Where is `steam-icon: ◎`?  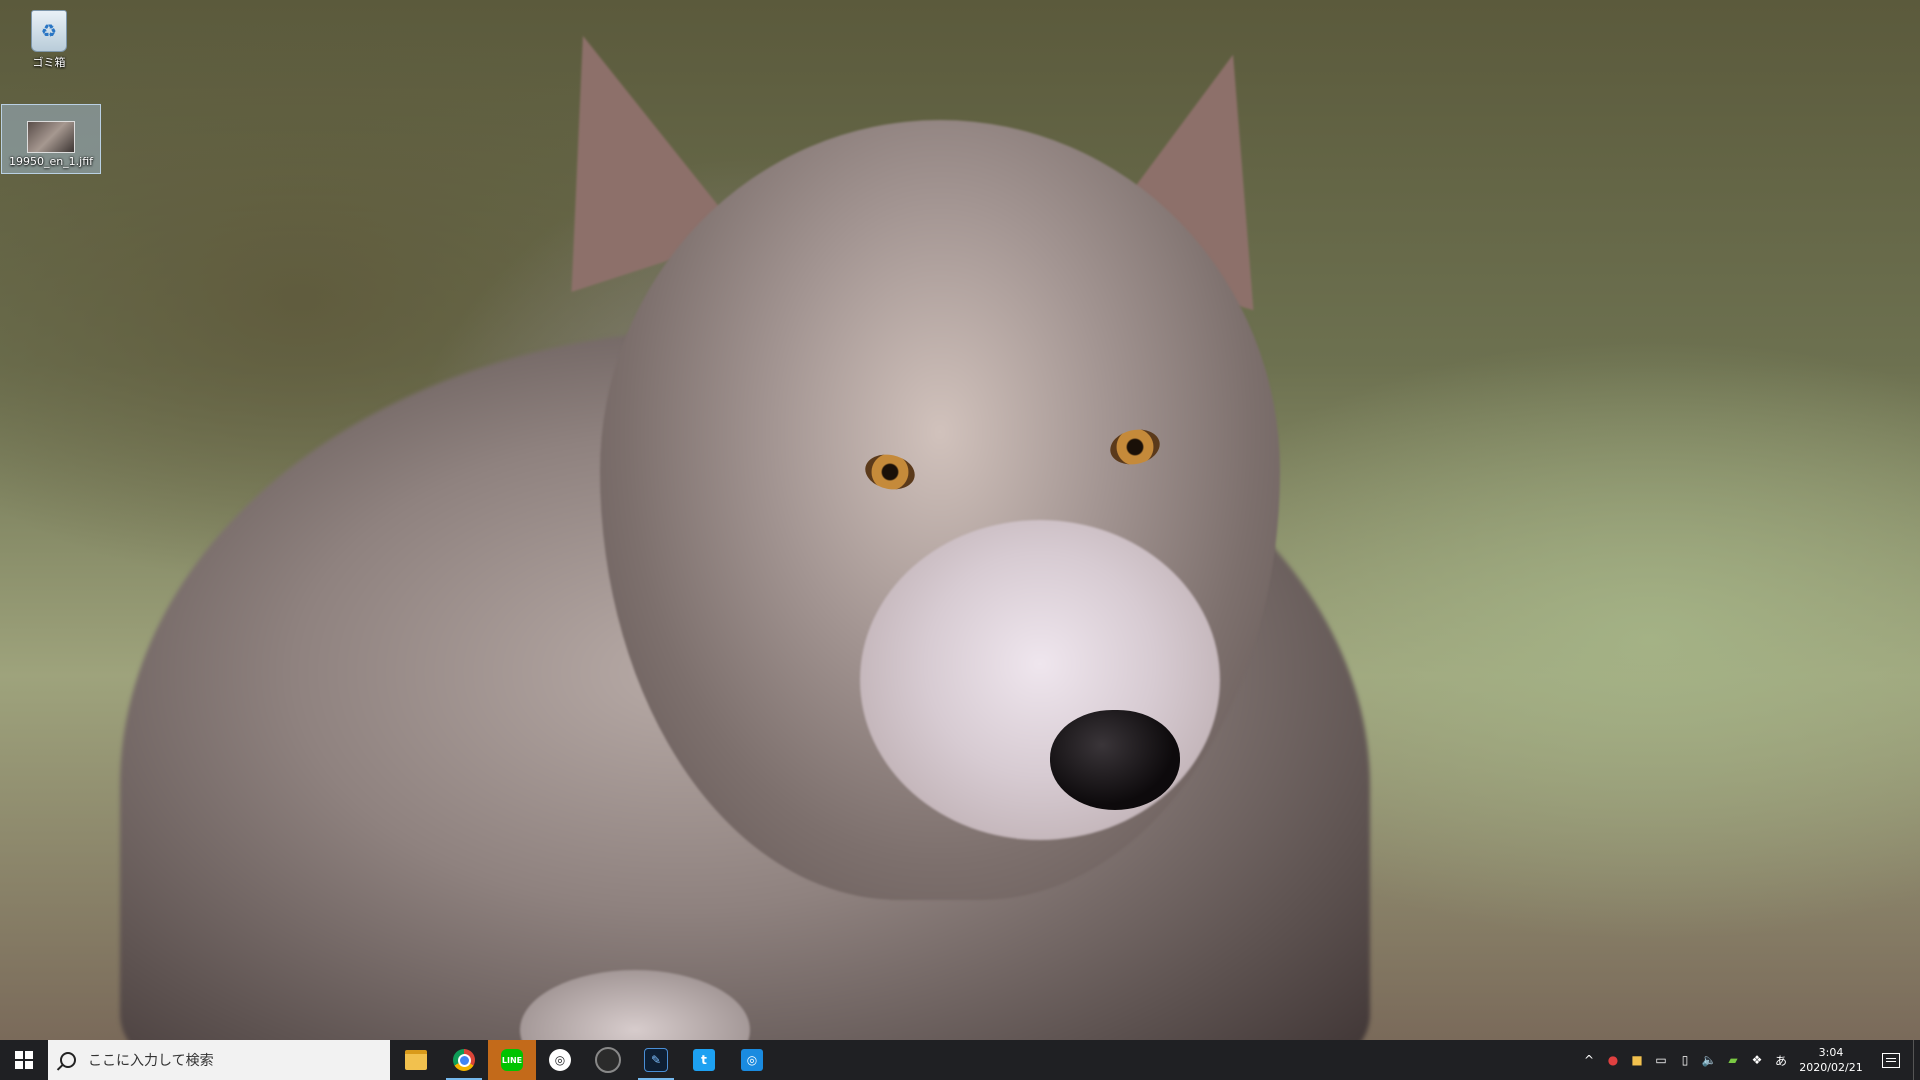 steam-icon: ◎ is located at coordinates (560, 1060).